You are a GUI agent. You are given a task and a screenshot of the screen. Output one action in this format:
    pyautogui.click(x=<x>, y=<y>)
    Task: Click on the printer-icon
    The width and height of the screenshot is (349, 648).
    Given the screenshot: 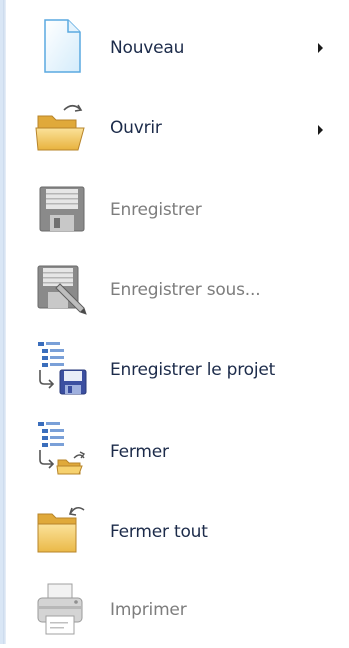 What is the action you would take?
    pyautogui.click(x=62, y=610)
    